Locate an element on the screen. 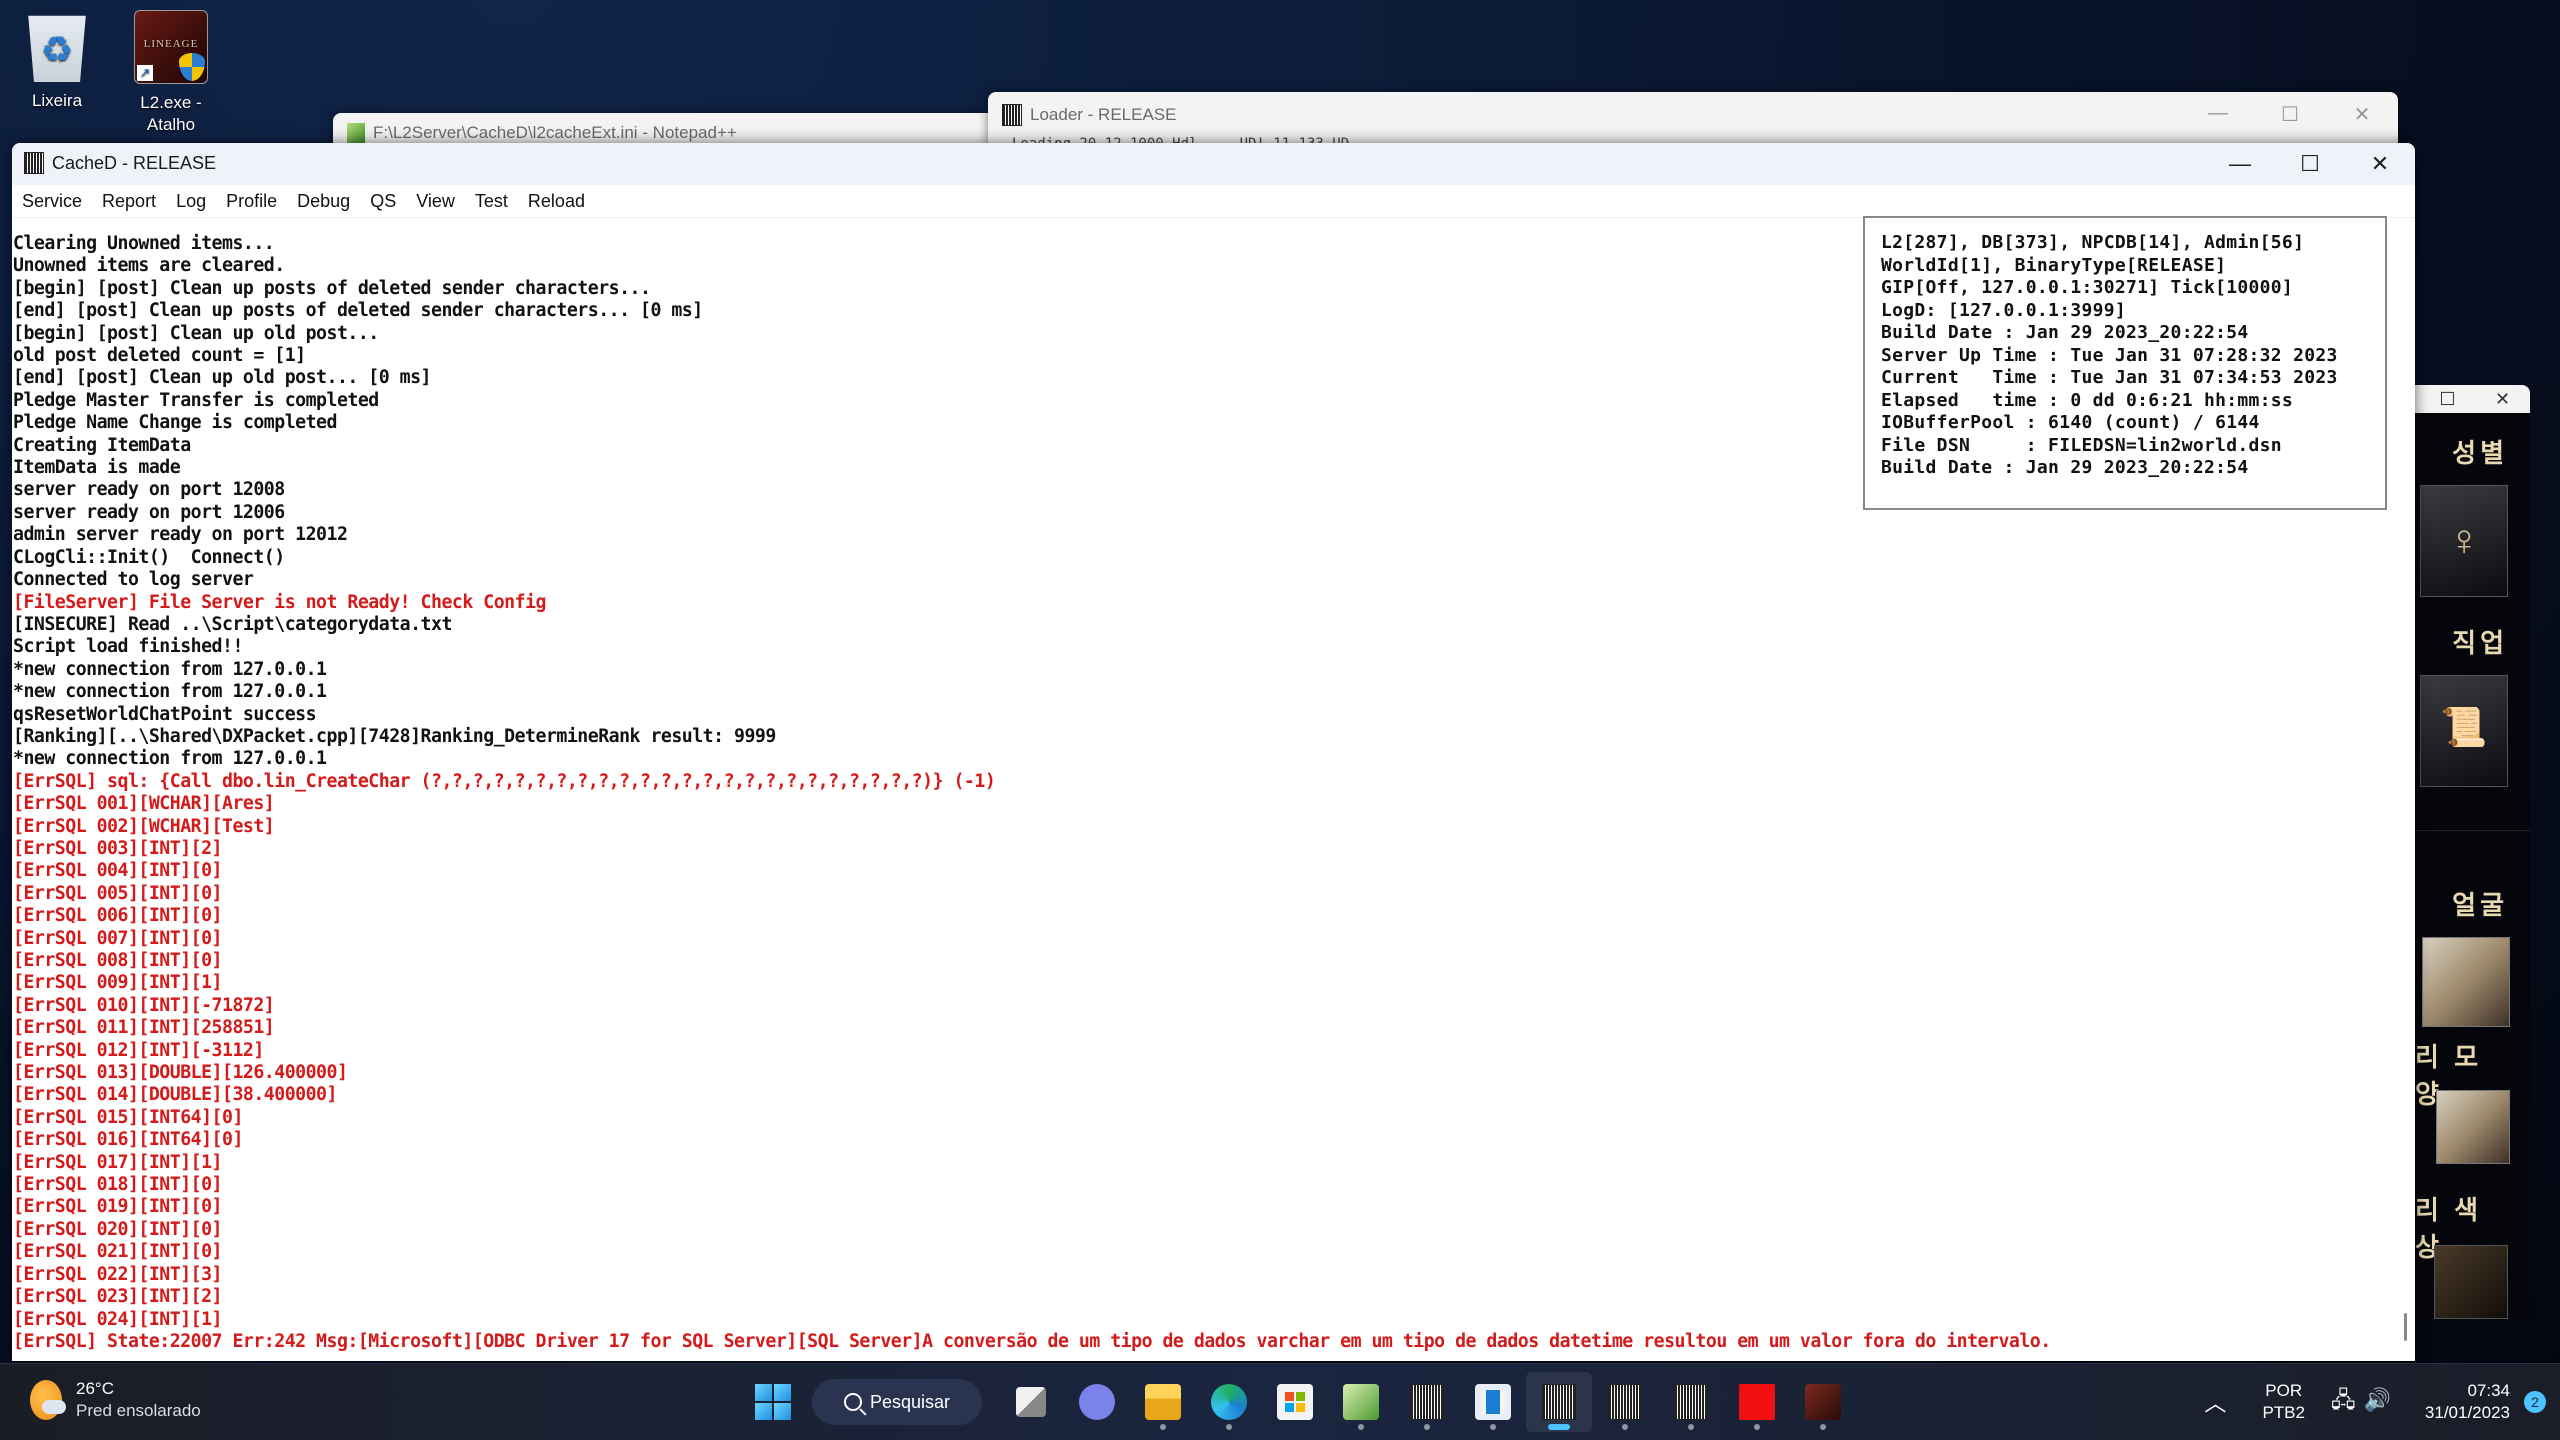  loader-title: Loader - RELEASE is located at coordinates (1103, 114).